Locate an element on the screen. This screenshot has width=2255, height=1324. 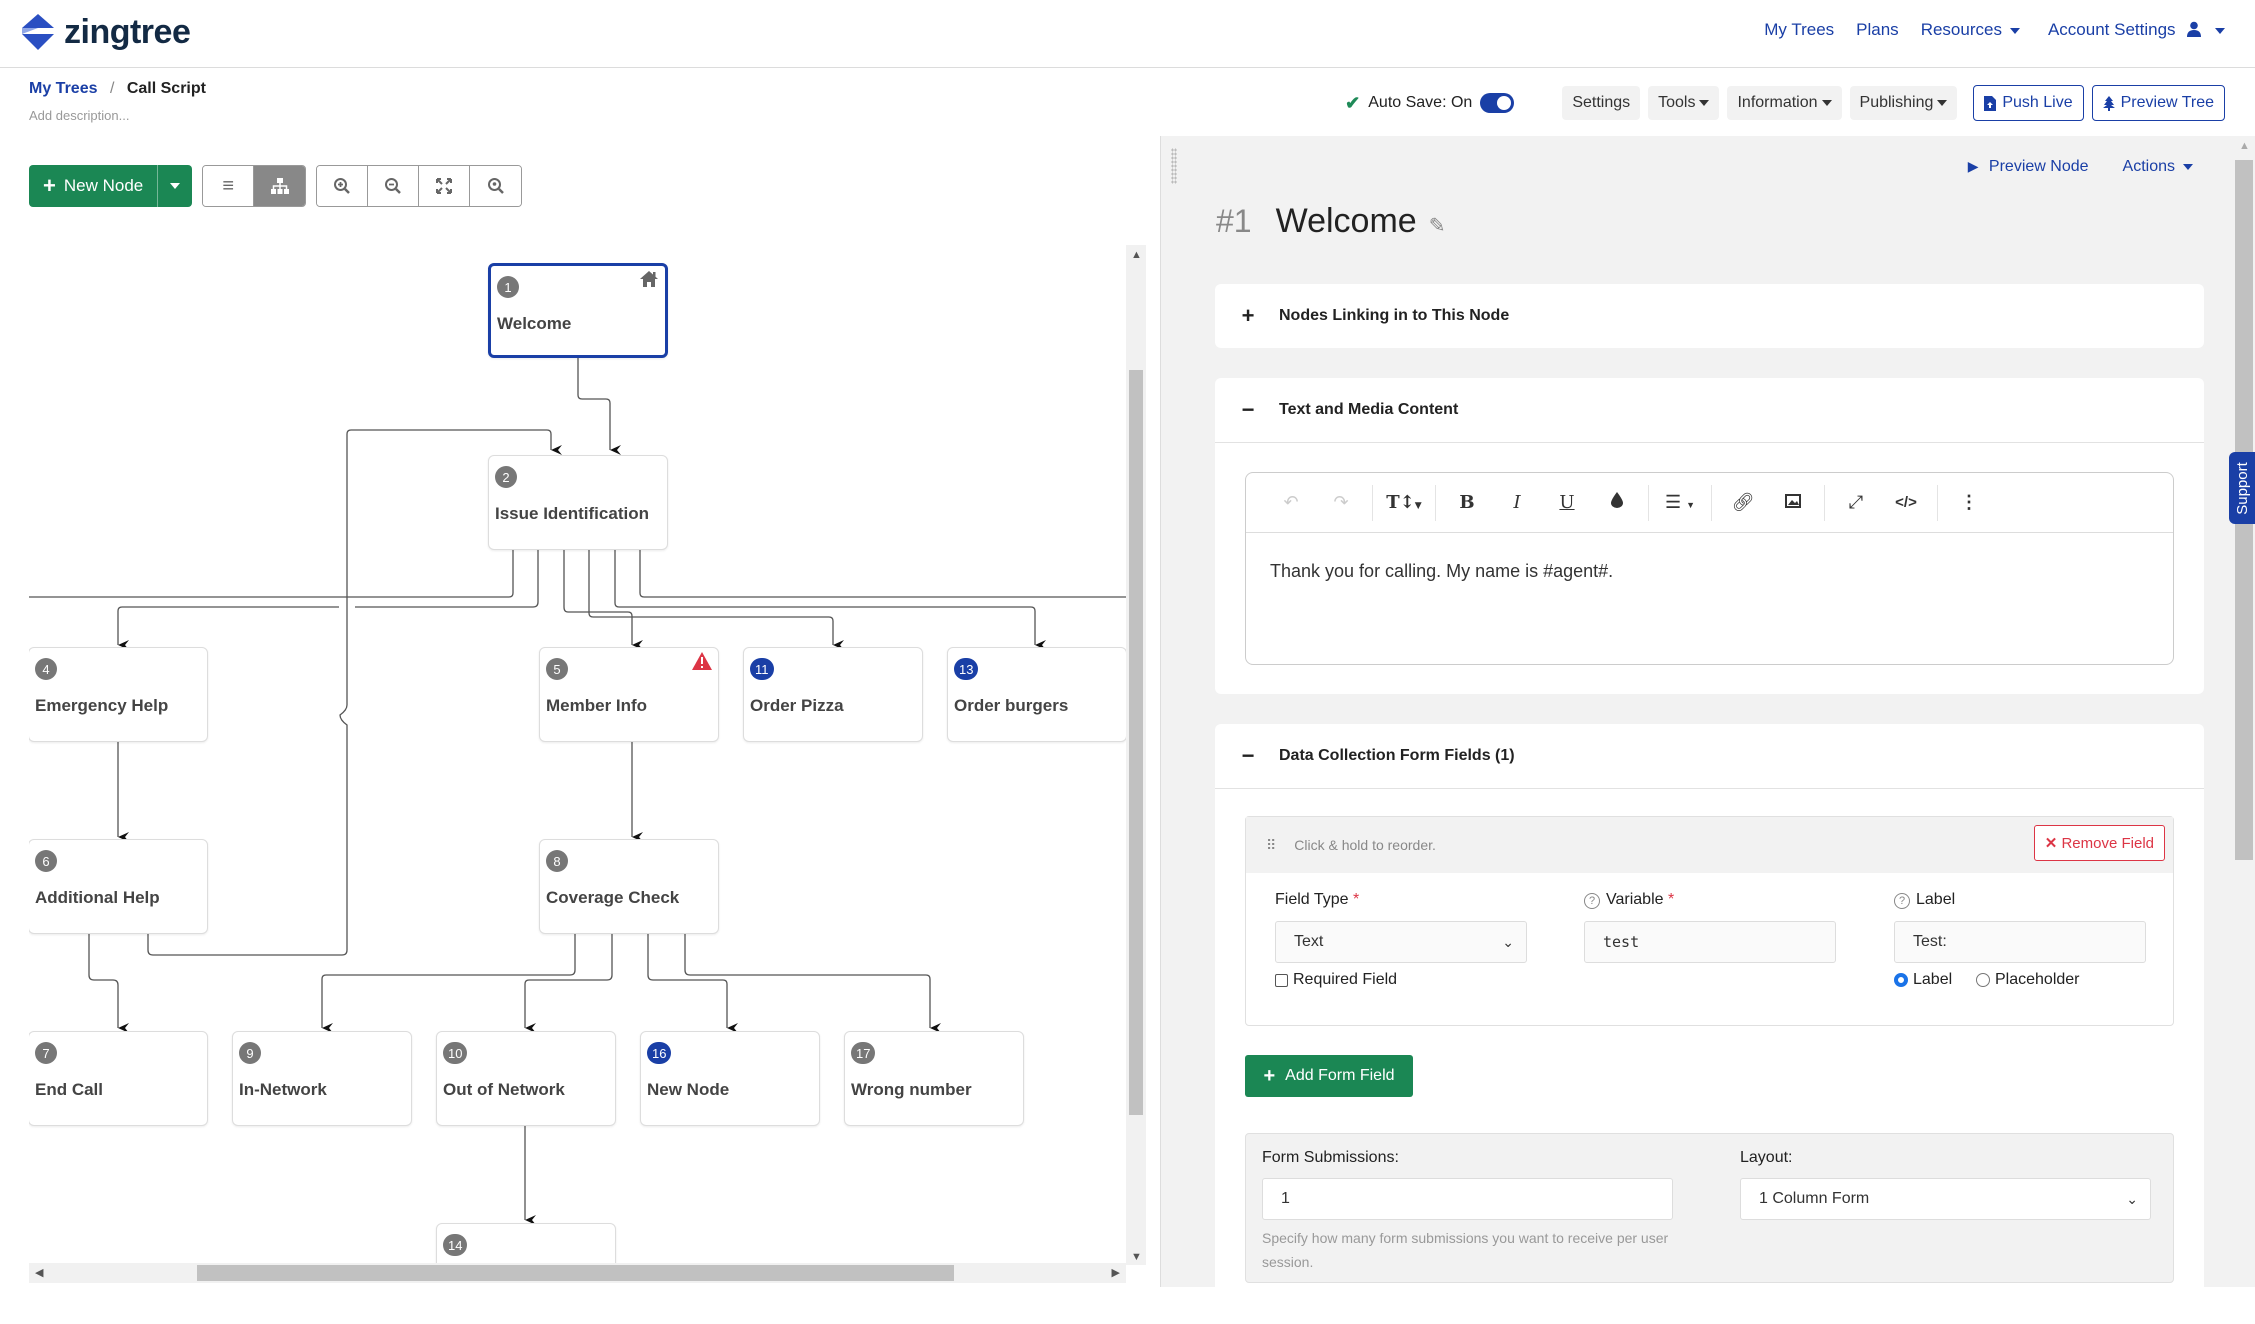
tree-node-13: 13 Order burgers is located at coordinates (1036, 694).